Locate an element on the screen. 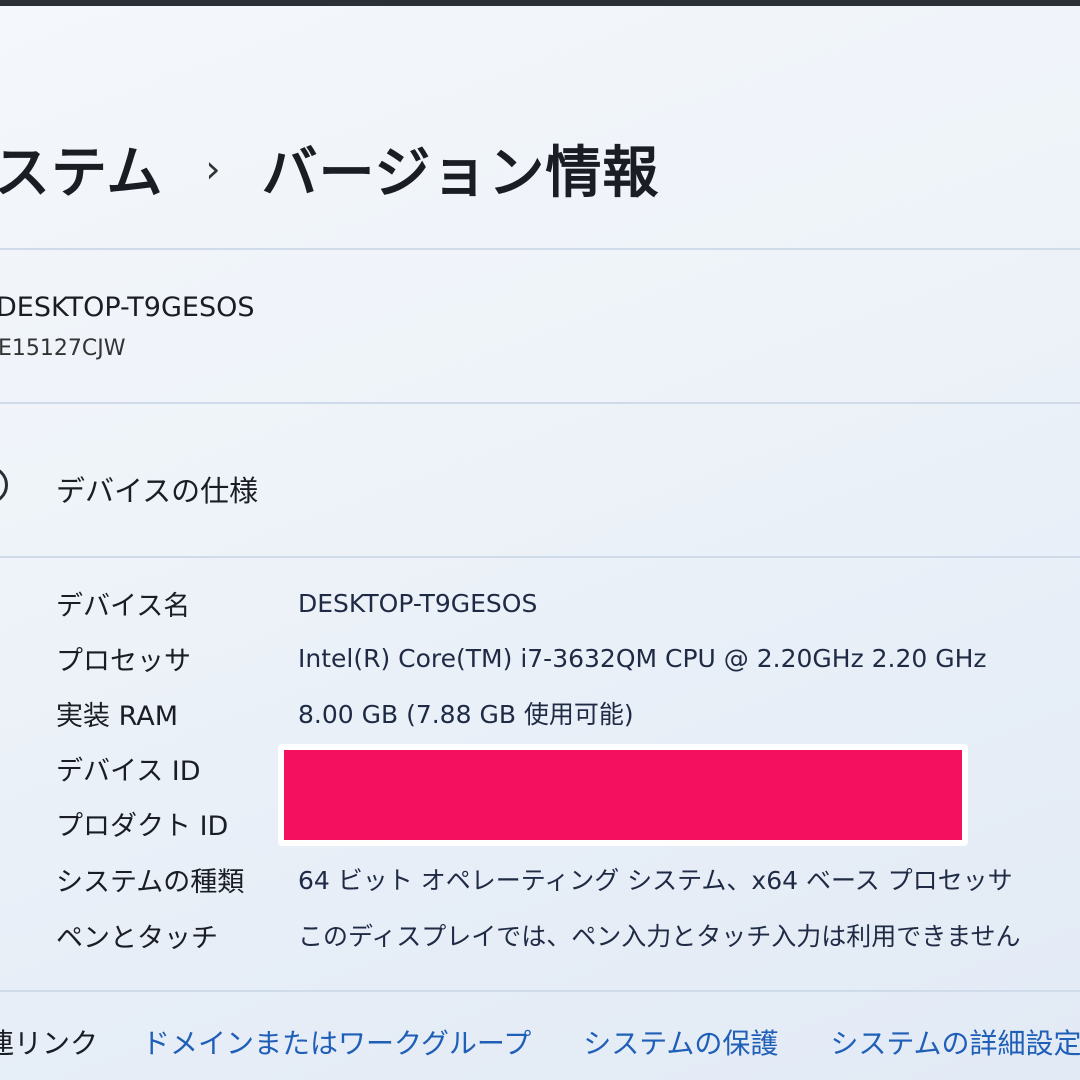 The height and width of the screenshot is (1080, 1080). spec-row-product-id: プロダクト ID is located at coordinates (177, 823).